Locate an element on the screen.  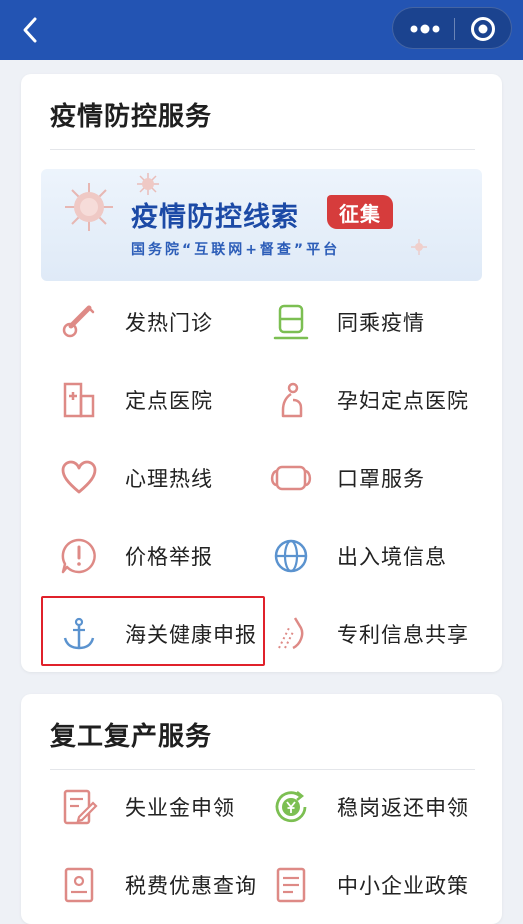
mini-program-capsule is located at coordinates (452, 28).